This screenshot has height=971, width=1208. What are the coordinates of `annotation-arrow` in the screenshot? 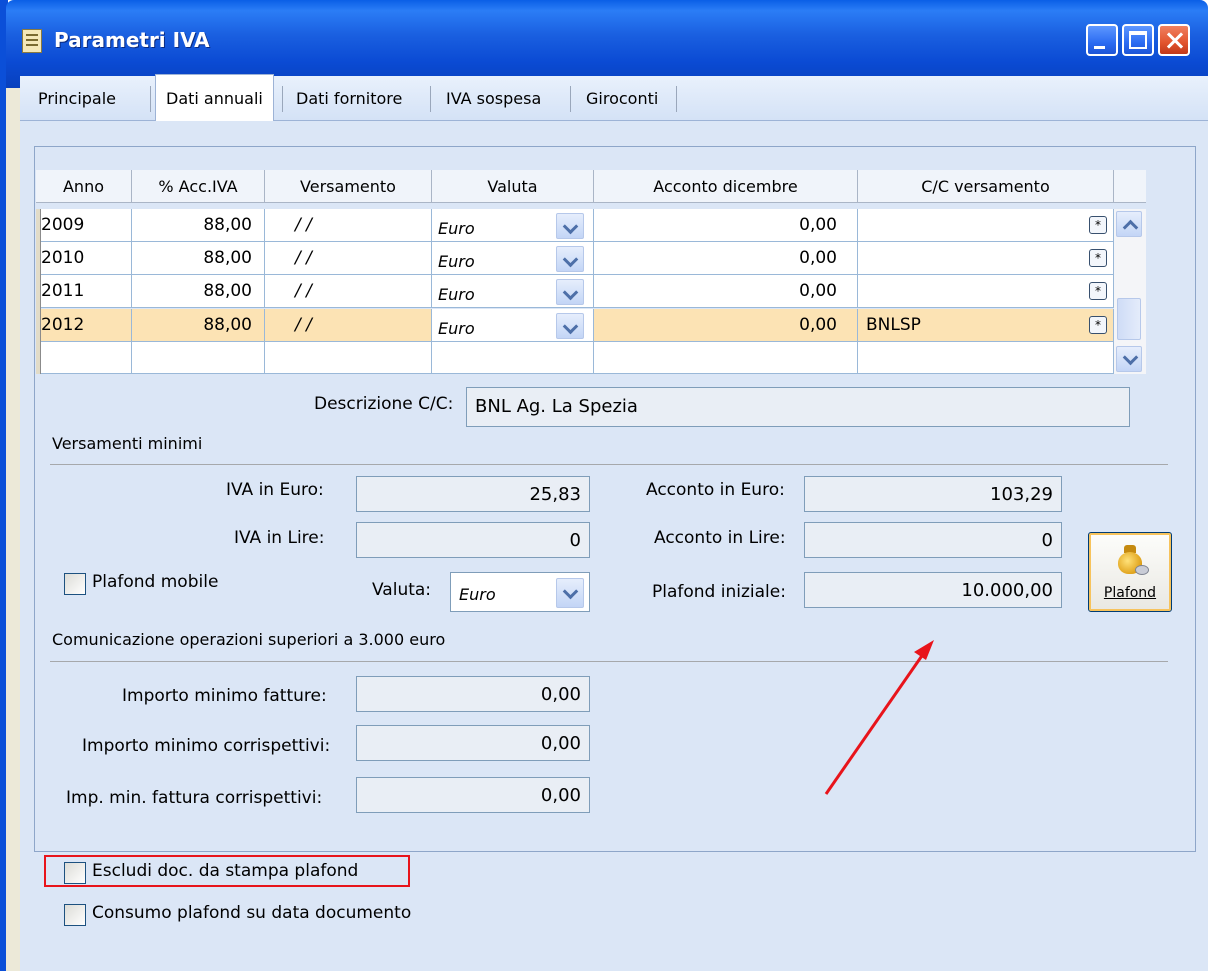 It's located at (879, 717).